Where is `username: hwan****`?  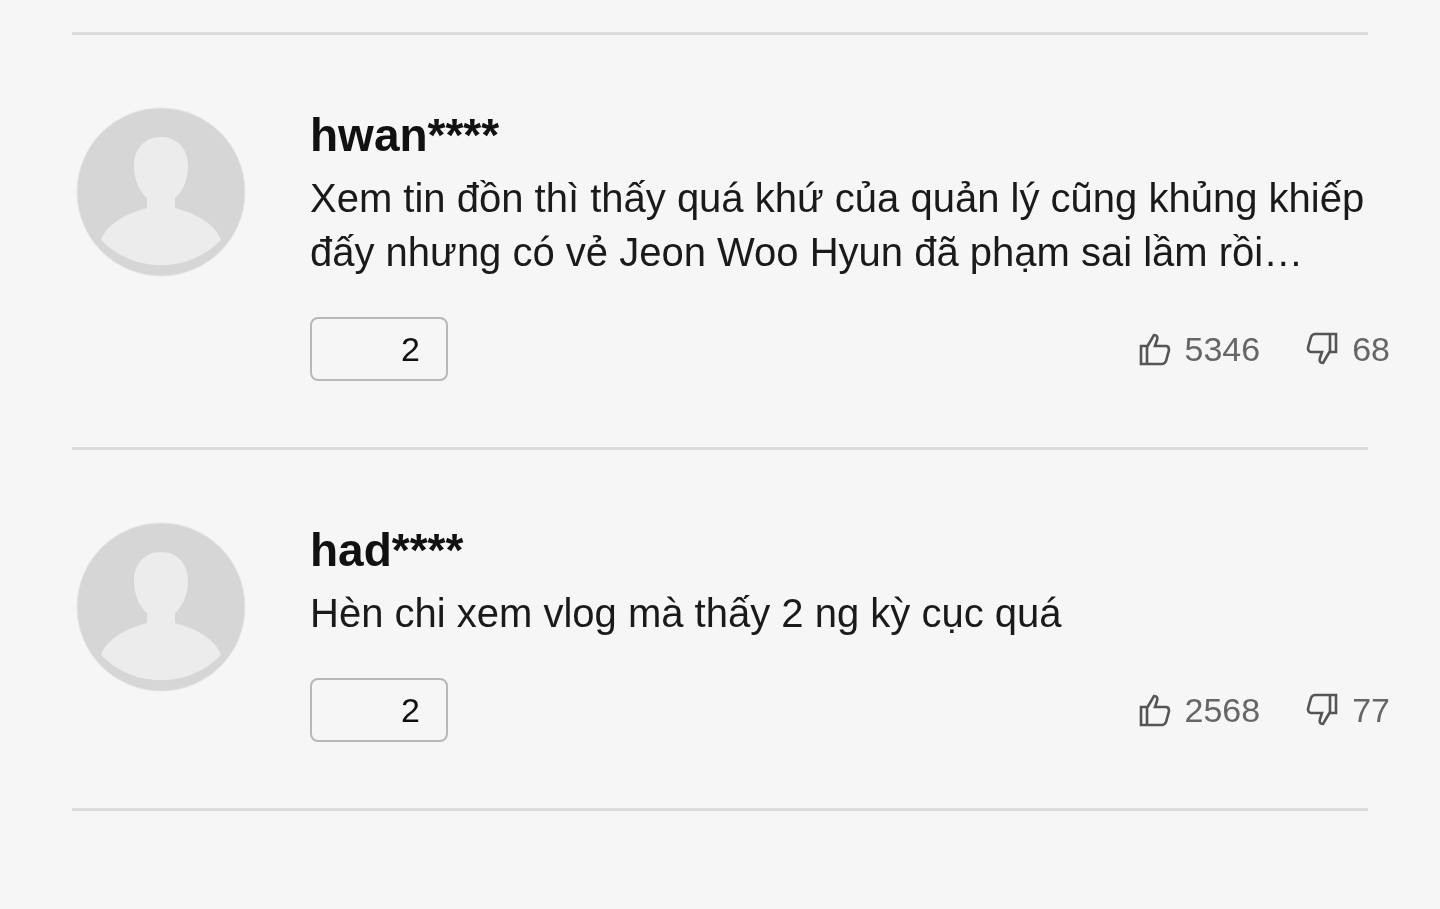 username: hwan**** is located at coordinates (405, 135).